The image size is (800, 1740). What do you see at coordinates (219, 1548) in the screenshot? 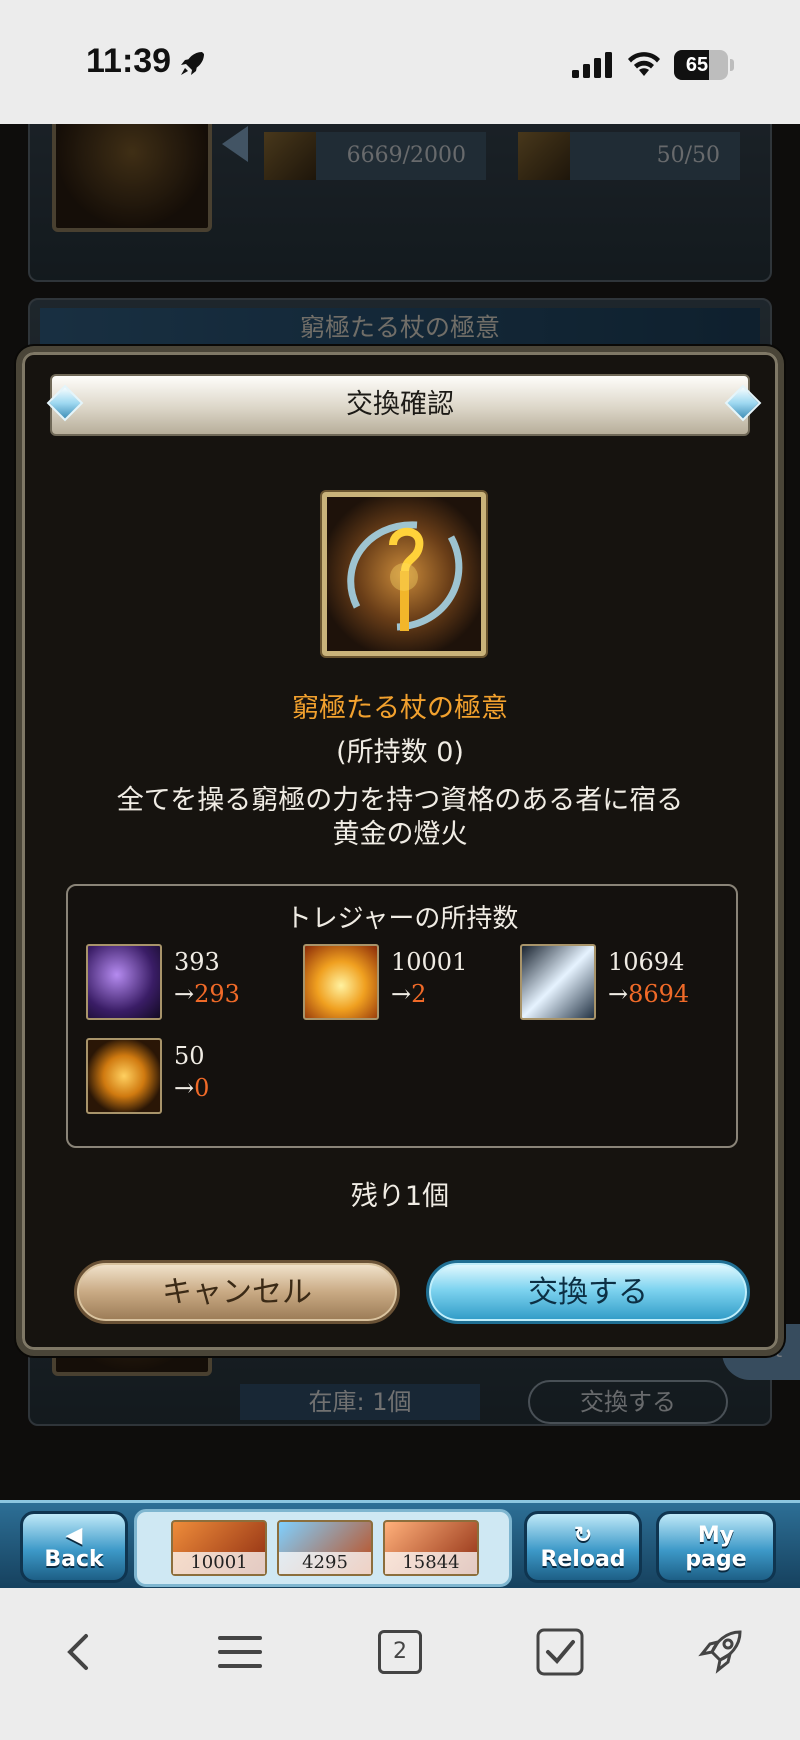
I see `currency-item: 10001` at bounding box center [219, 1548].